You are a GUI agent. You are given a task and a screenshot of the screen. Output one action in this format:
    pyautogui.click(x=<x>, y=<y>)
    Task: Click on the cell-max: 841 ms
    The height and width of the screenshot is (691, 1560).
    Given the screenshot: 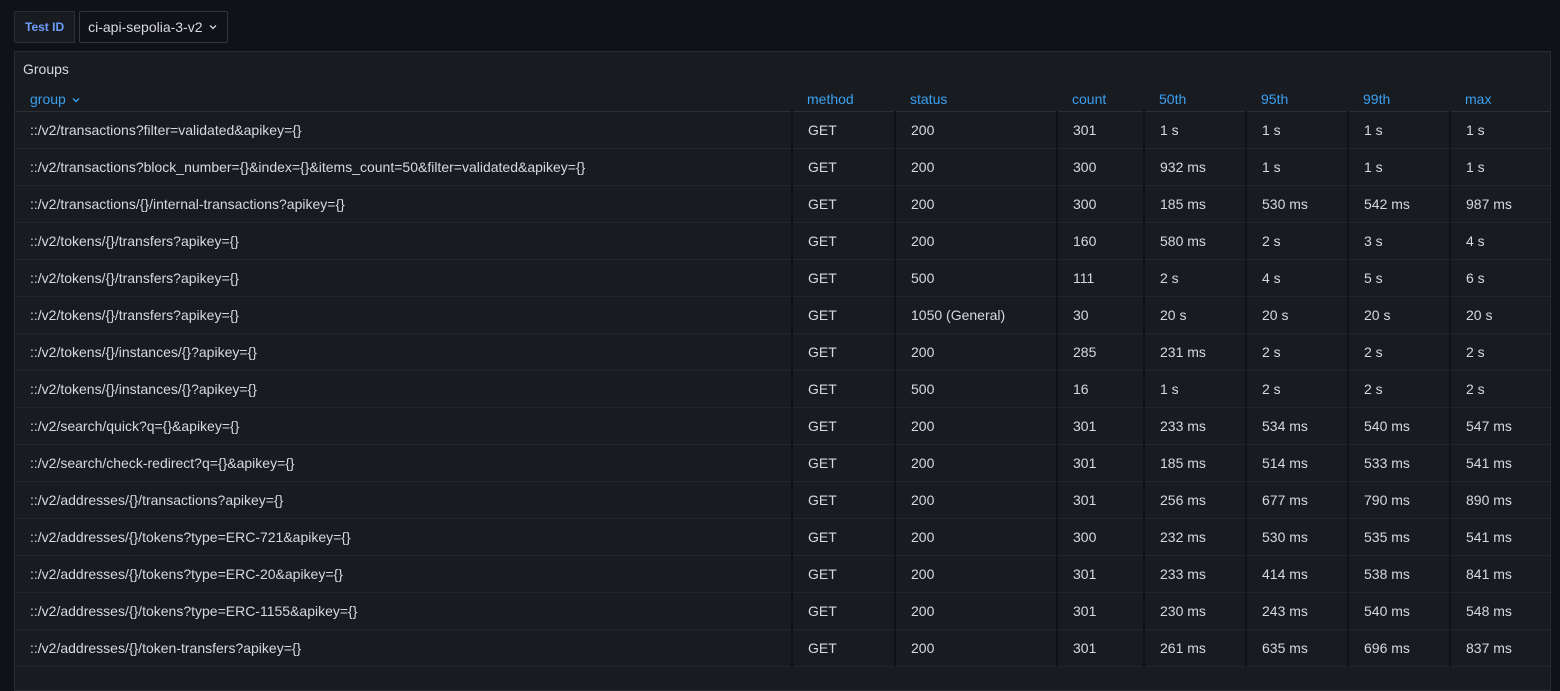 What is the action you would take?
    pyautogui.click(x=1499, y=574)
    